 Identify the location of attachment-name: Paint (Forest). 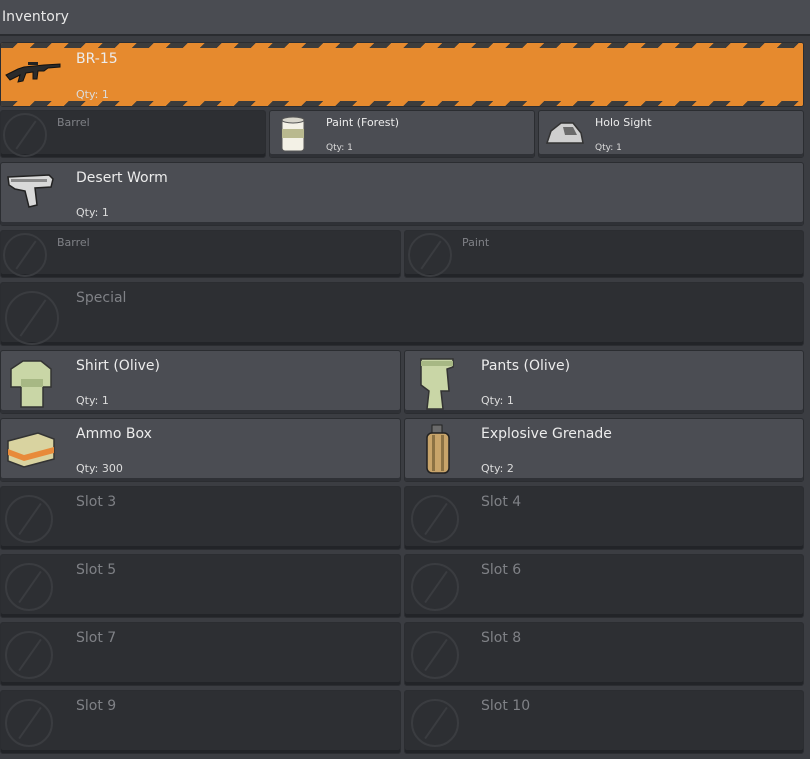
(363, 122).